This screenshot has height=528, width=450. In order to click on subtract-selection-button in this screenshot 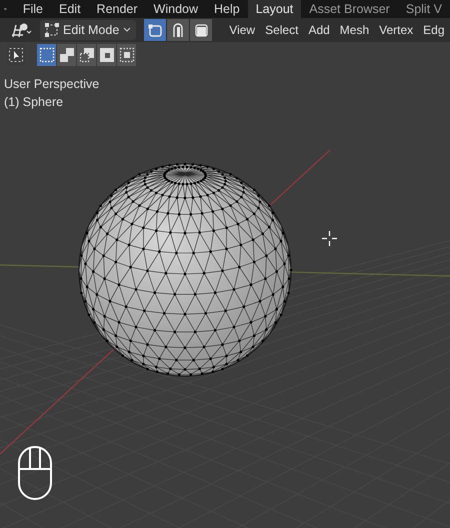, I will do `click(86, 55)`.